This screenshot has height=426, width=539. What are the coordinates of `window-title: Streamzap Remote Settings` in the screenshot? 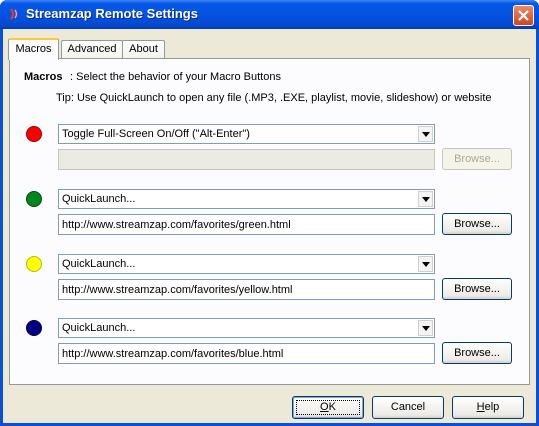 It's located at (112, 13).